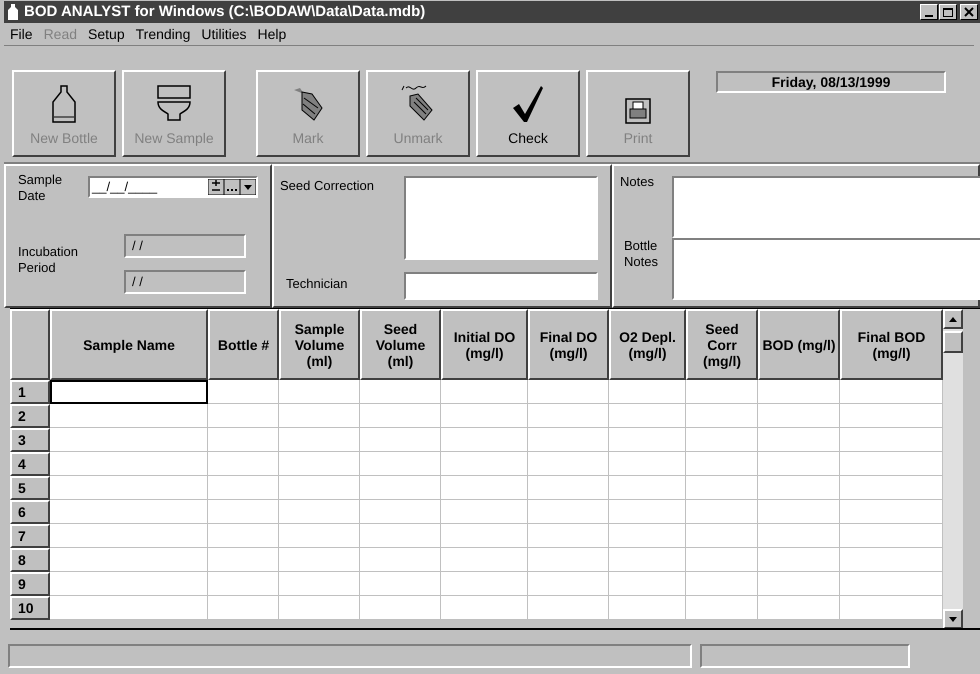 Image resolution: width=980 pixels, height=674 pixels. Describe the element at coordinates (641, 254) in the screenshot. I see `field-label: Bottle Notes` at that location.